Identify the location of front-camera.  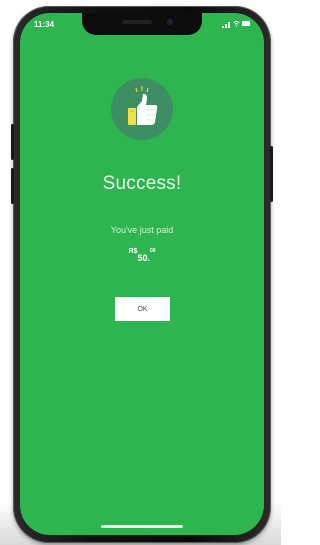
(170, 22).